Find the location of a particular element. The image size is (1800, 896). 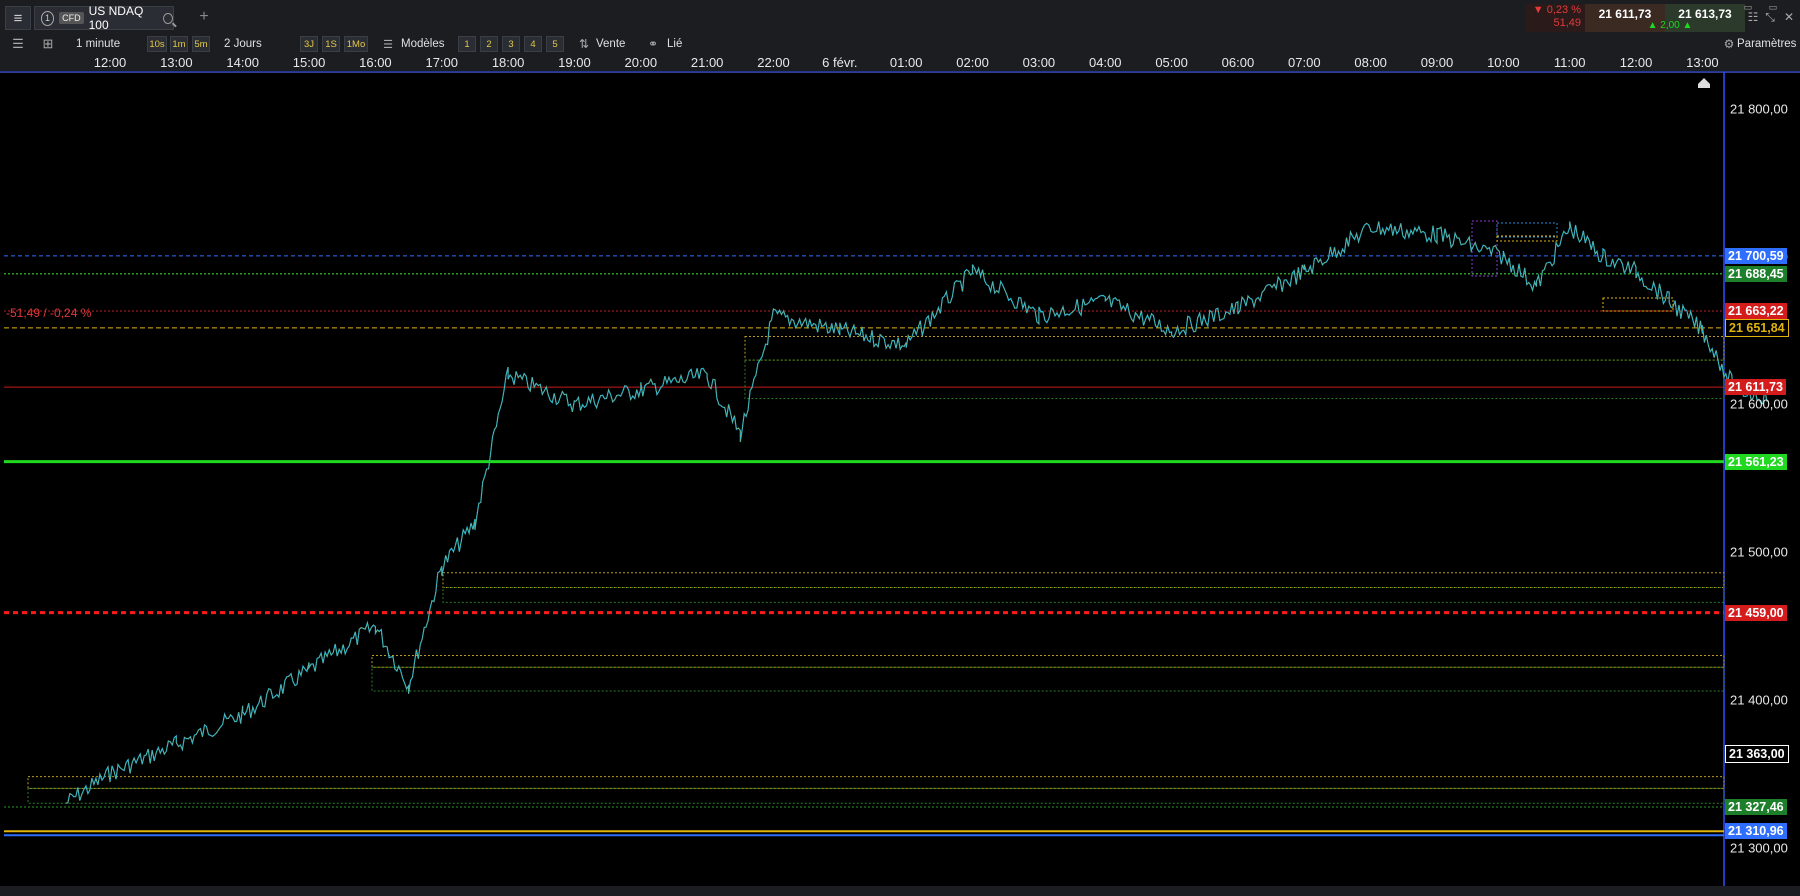

home-icon is located at coordinates (1704, 83).